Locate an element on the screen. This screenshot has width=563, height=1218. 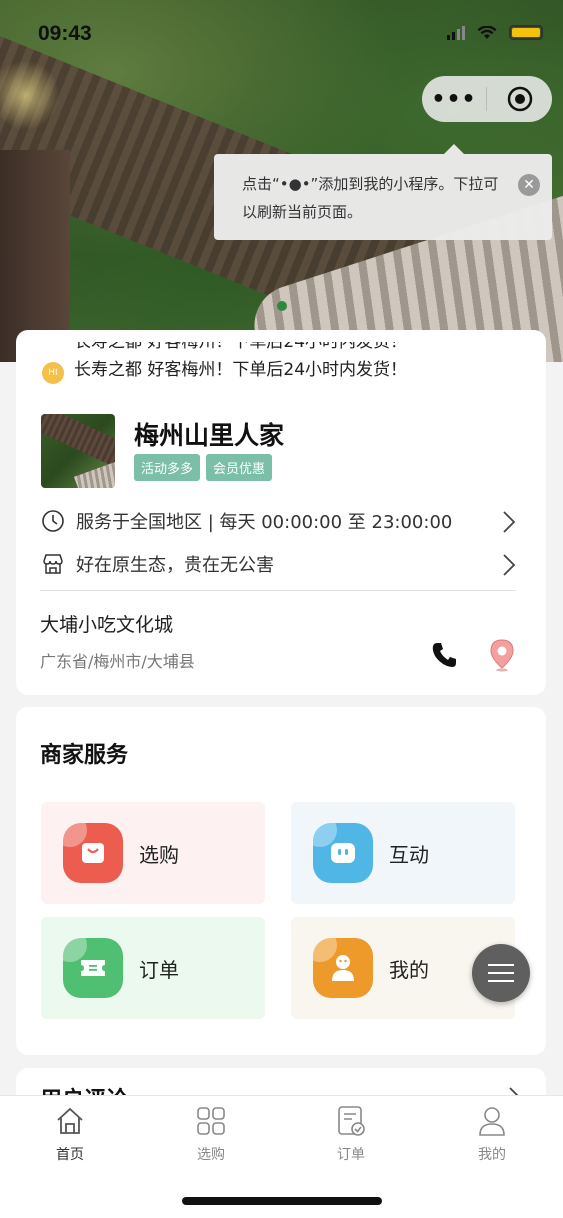
store-name: 梅州山里人家 is located at coordinates (209, 435).